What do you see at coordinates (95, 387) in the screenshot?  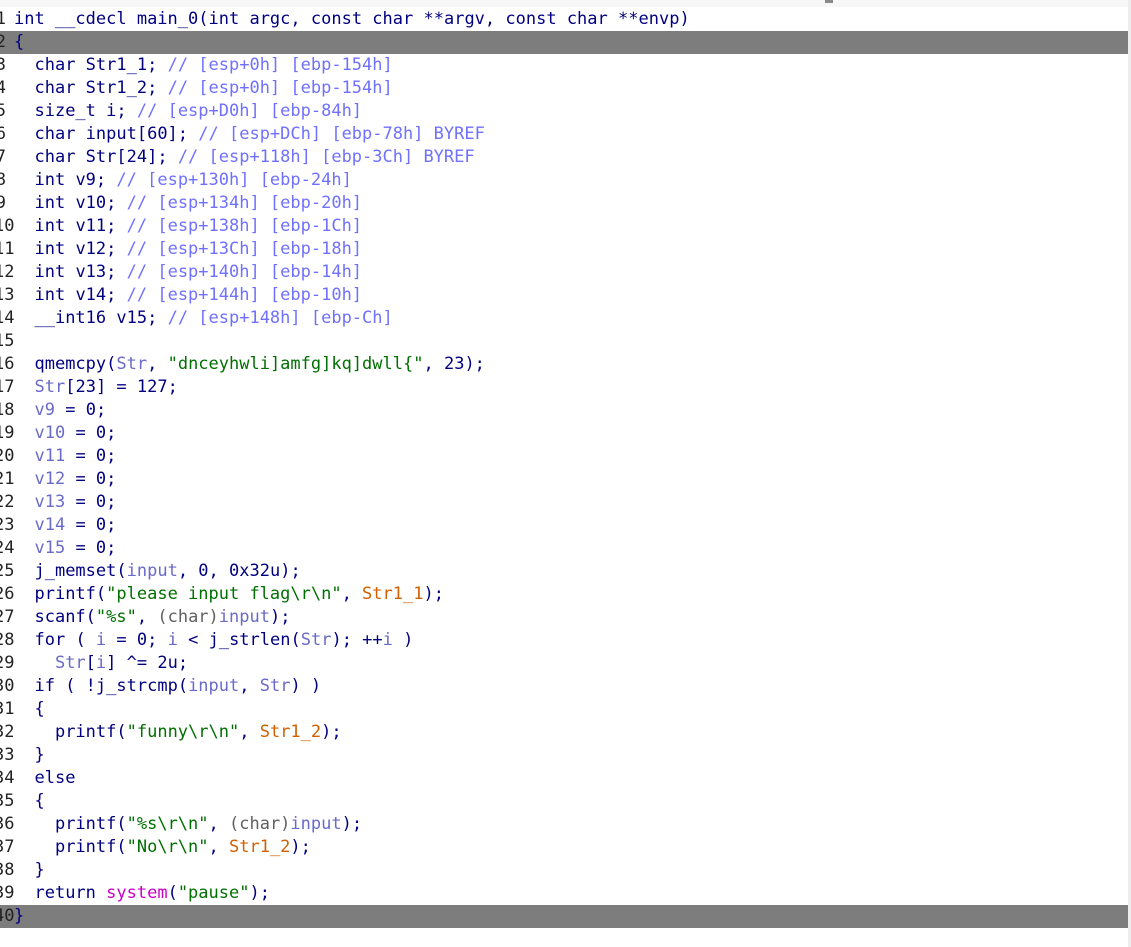 I see `code-text: Str[23] = 127;` at bounding box center [95, 387].